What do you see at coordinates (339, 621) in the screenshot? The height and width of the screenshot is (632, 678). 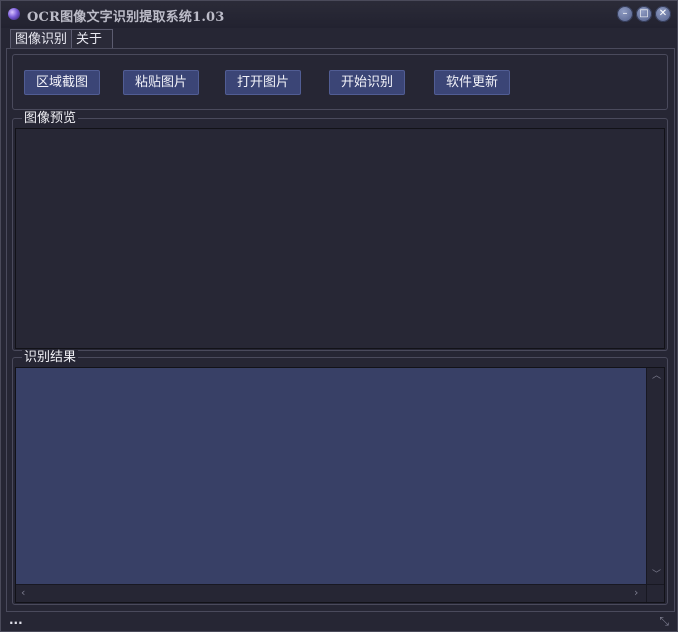 I see `status-bar: ... ⤡` at bounding box center [339, 621].